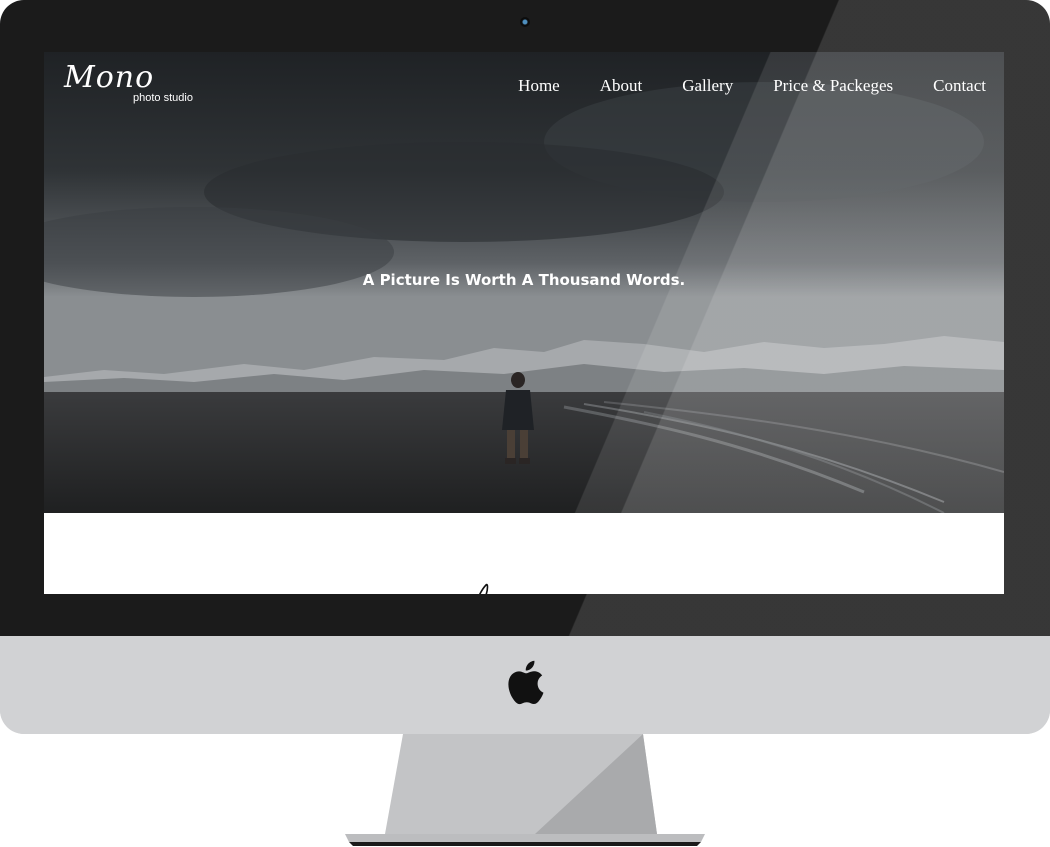 This screenshot has width=1050, height=847. I want to click on nav-about: About, so click(621, 86).